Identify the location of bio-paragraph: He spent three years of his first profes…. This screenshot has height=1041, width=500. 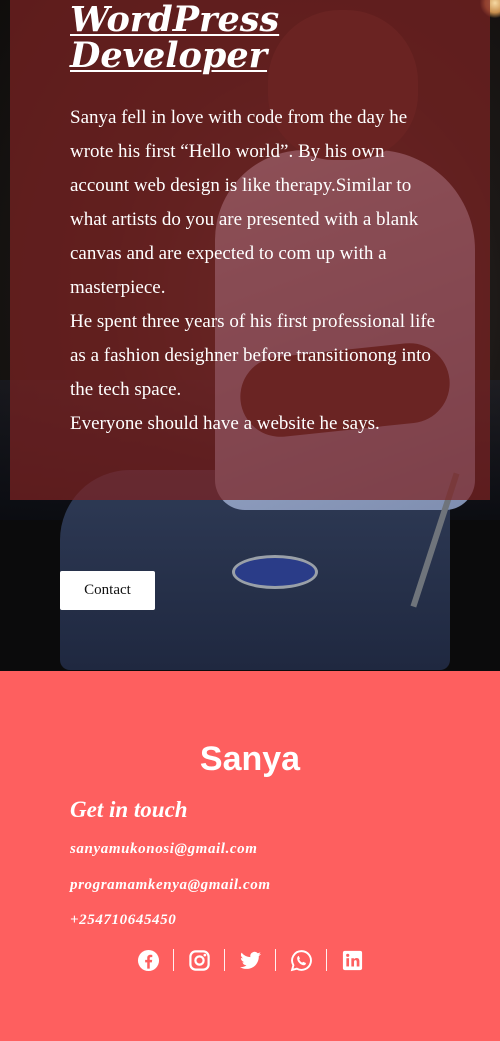
(253, 355).